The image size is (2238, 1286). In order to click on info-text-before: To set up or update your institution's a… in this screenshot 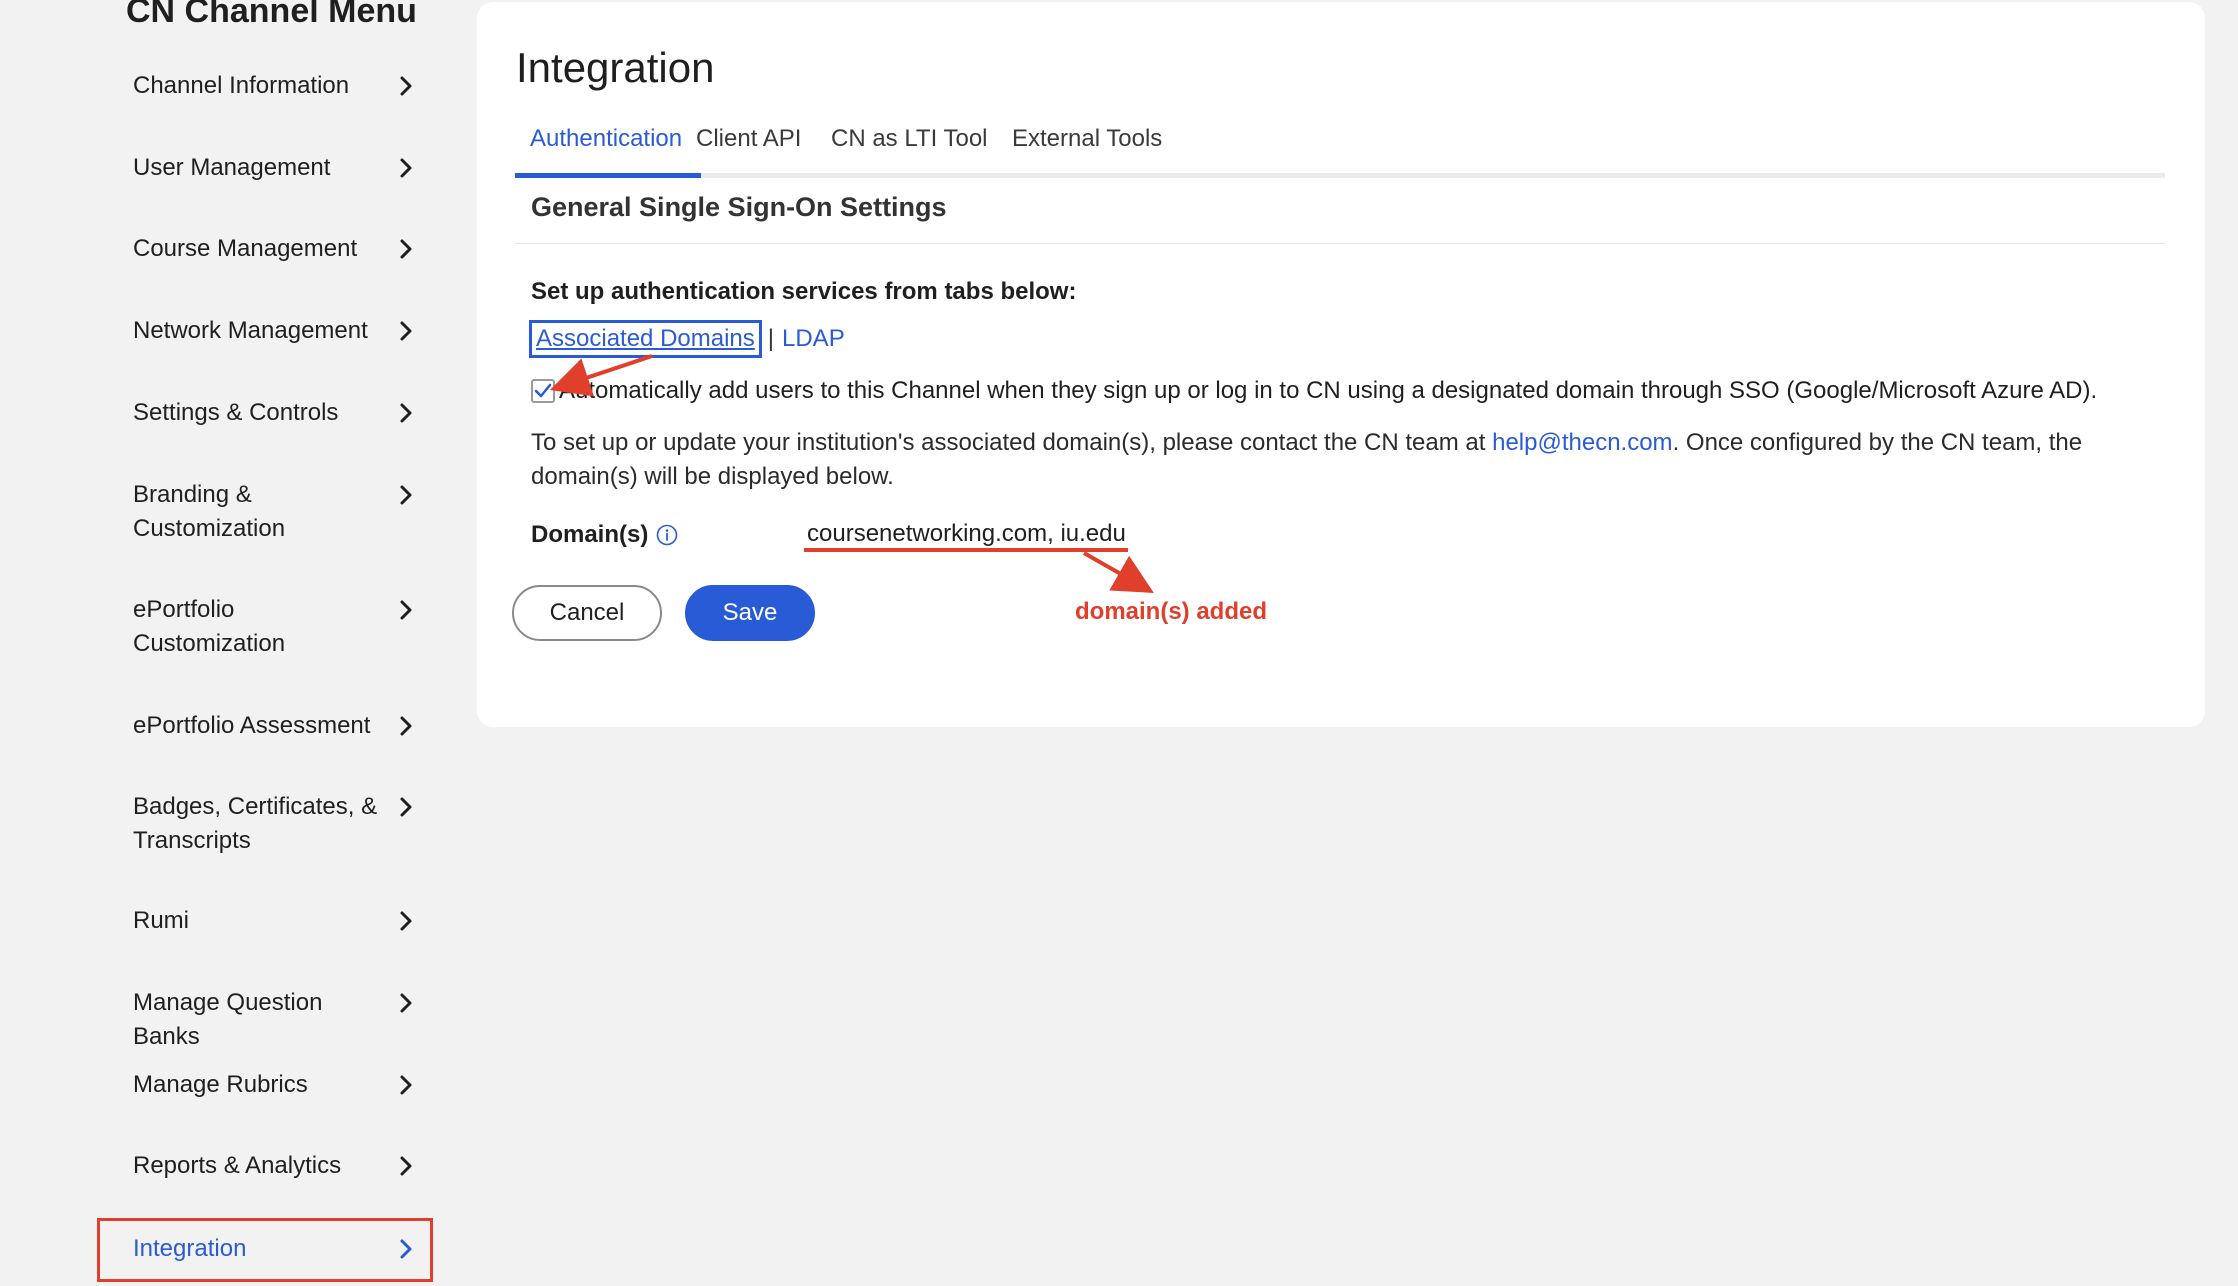, I will do `click(1012, 442)`.